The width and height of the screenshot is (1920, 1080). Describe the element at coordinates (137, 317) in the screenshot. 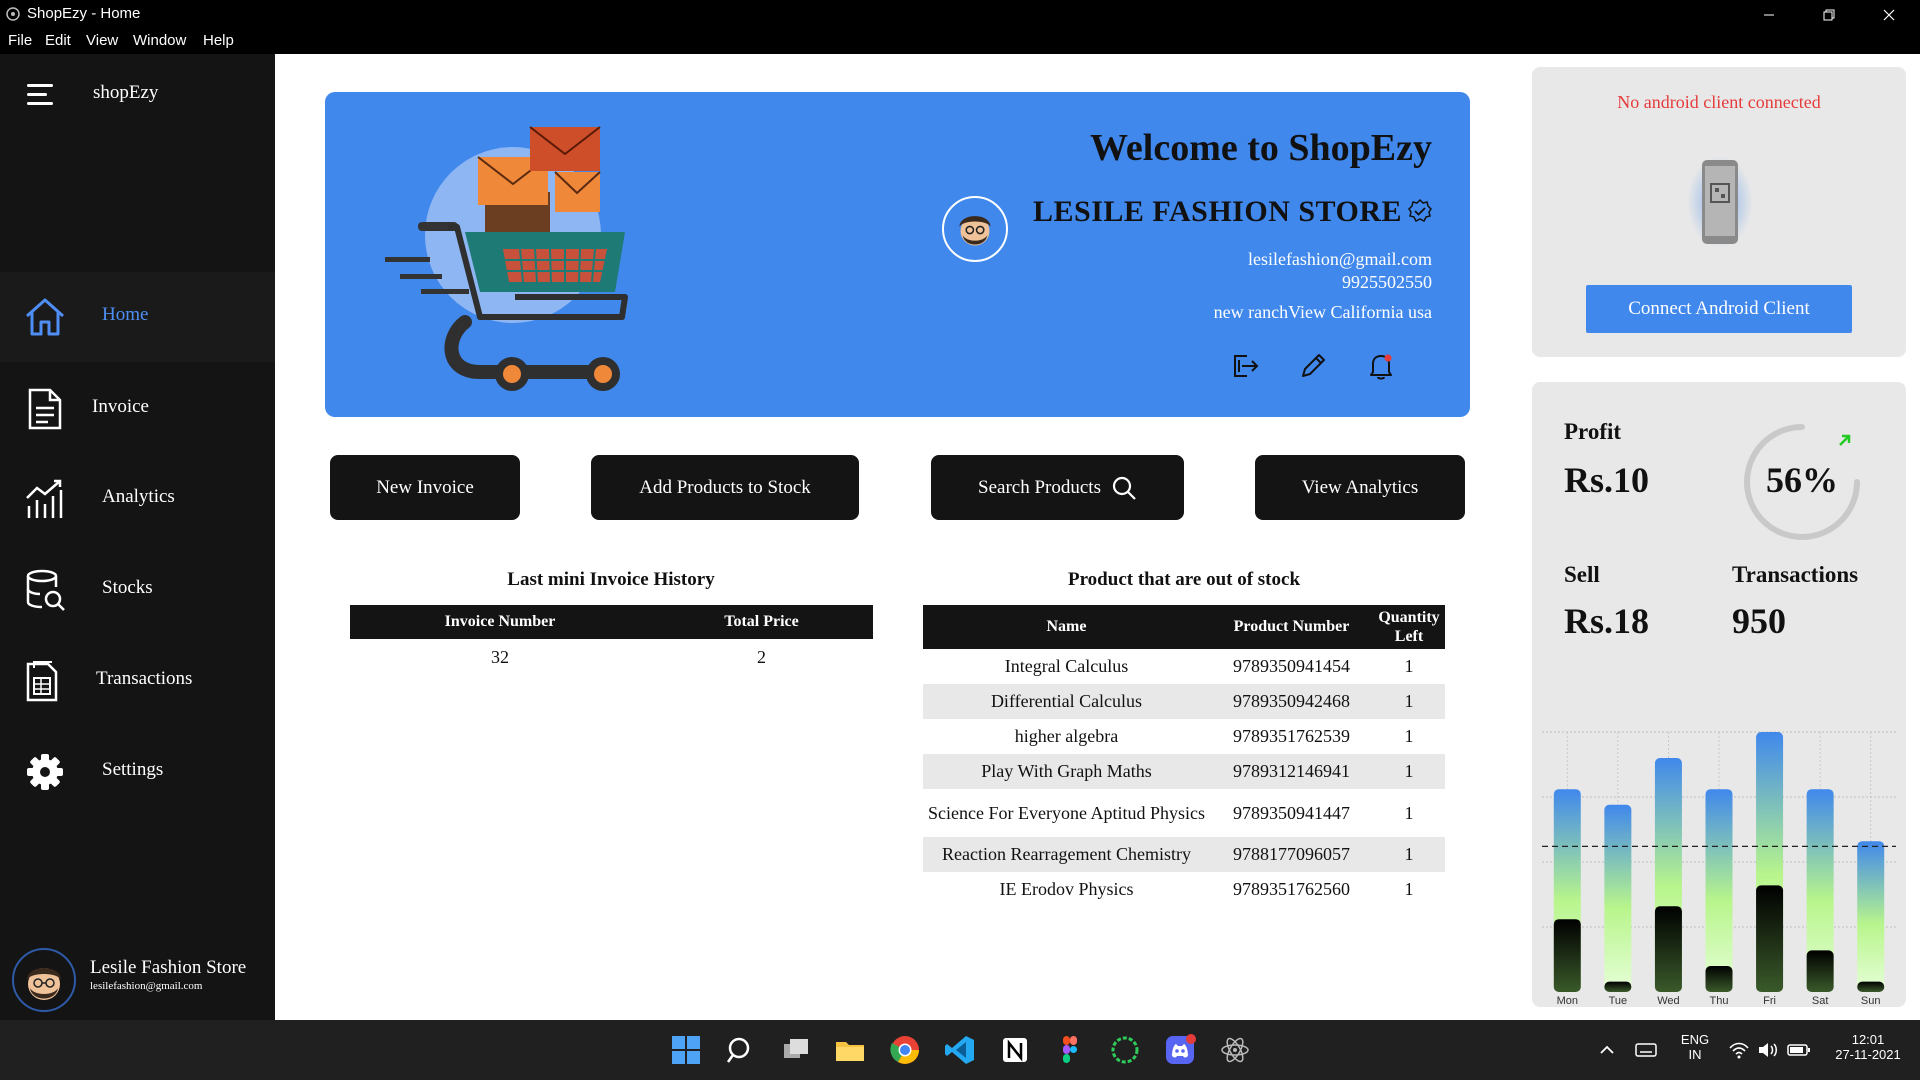

I see `sidebar-item-home: Home` at that location.